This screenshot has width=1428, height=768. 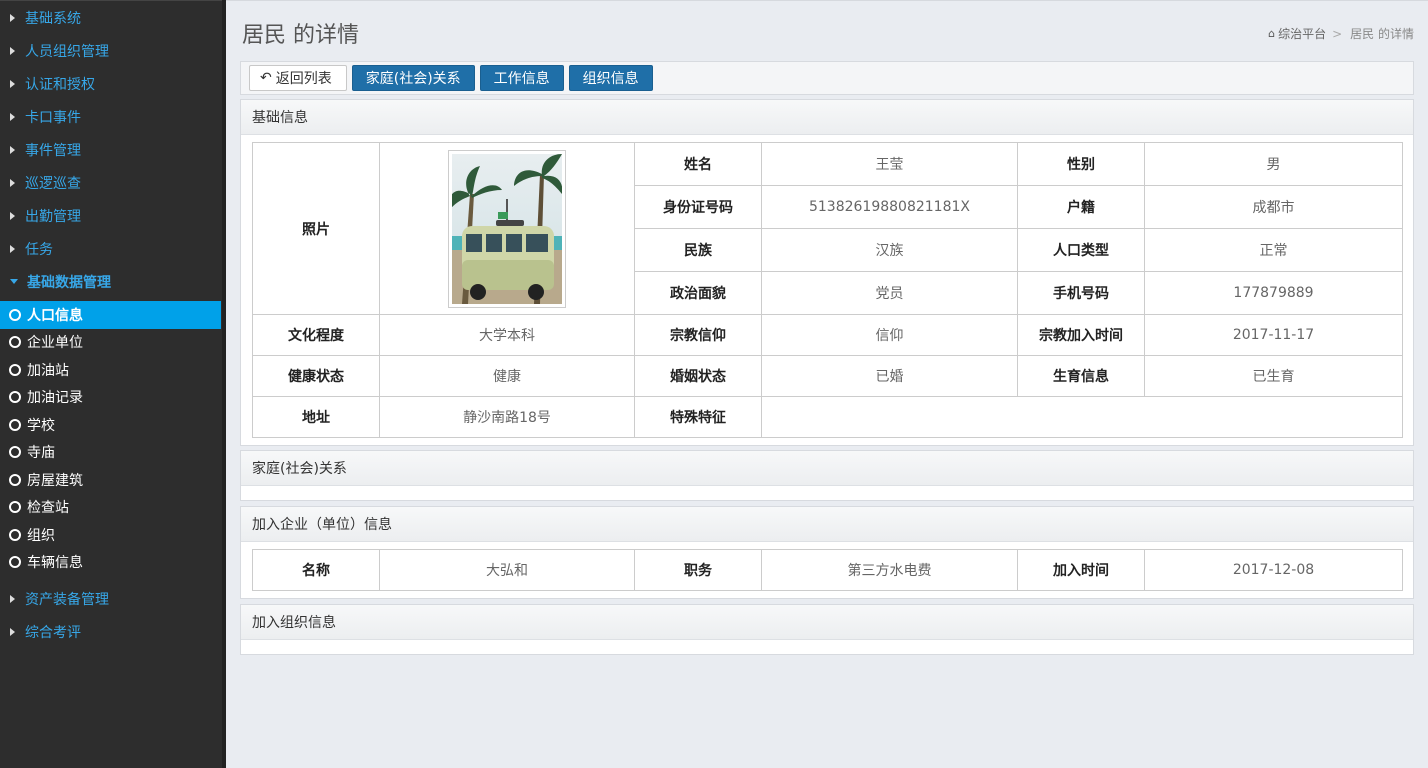 What do you see at coordinates (300, 35) in the screenshot?
I see `page-title: 居民 的详情` at bounding box center [300, 35].